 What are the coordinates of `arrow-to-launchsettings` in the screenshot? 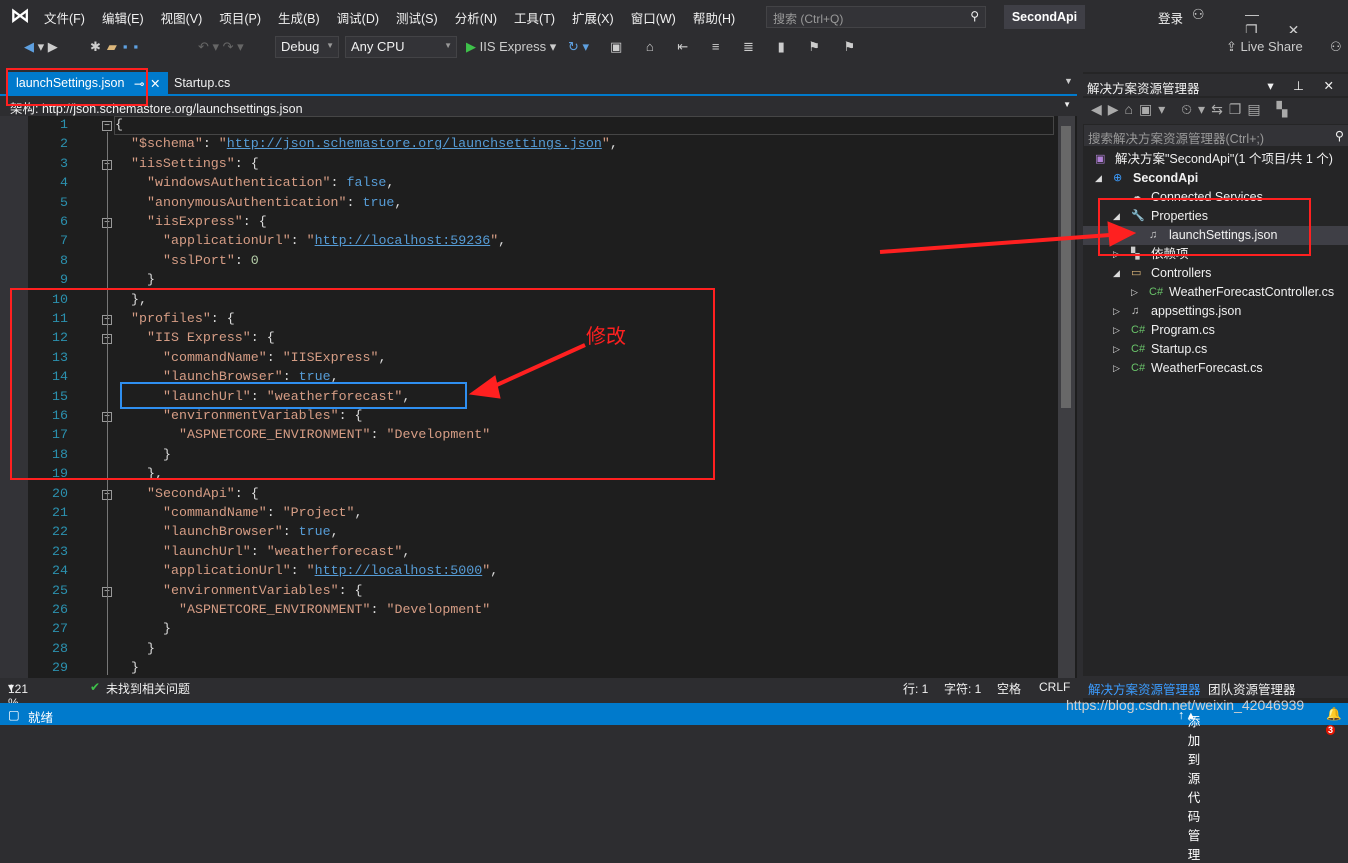 It's located at (995, 243).